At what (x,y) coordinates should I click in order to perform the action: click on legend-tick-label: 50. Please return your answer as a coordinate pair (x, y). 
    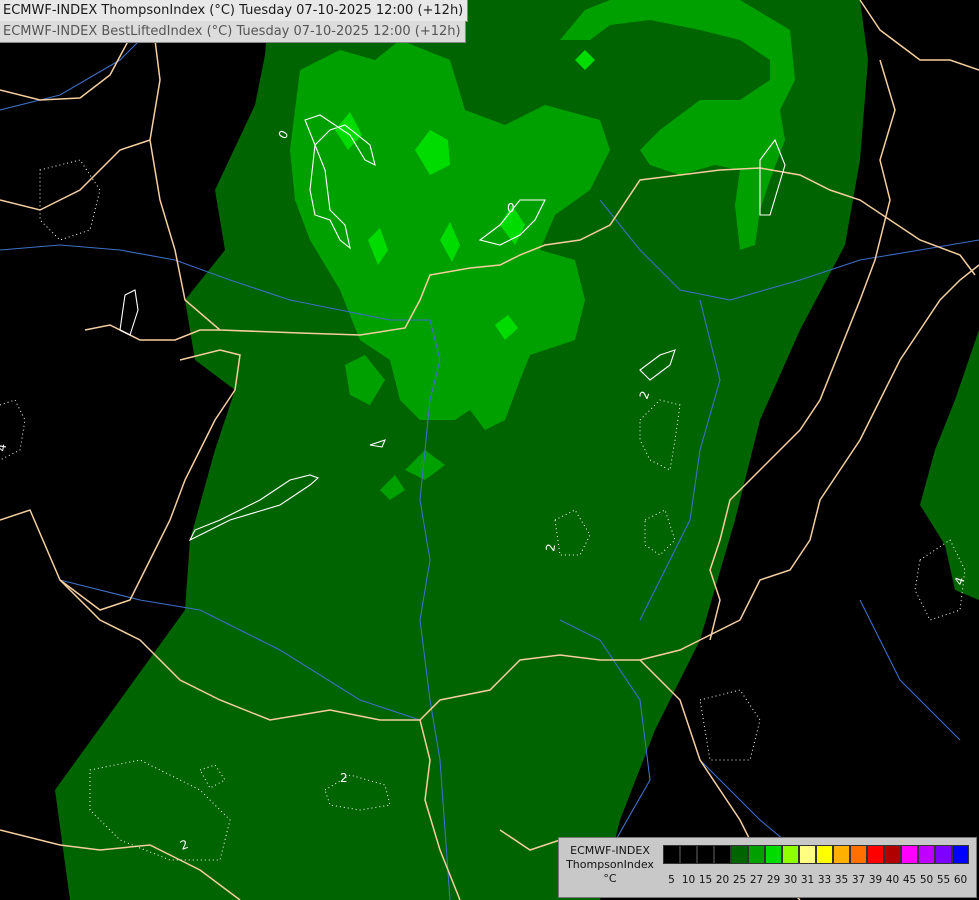
    Looking at the image, I should click on (926, 880).